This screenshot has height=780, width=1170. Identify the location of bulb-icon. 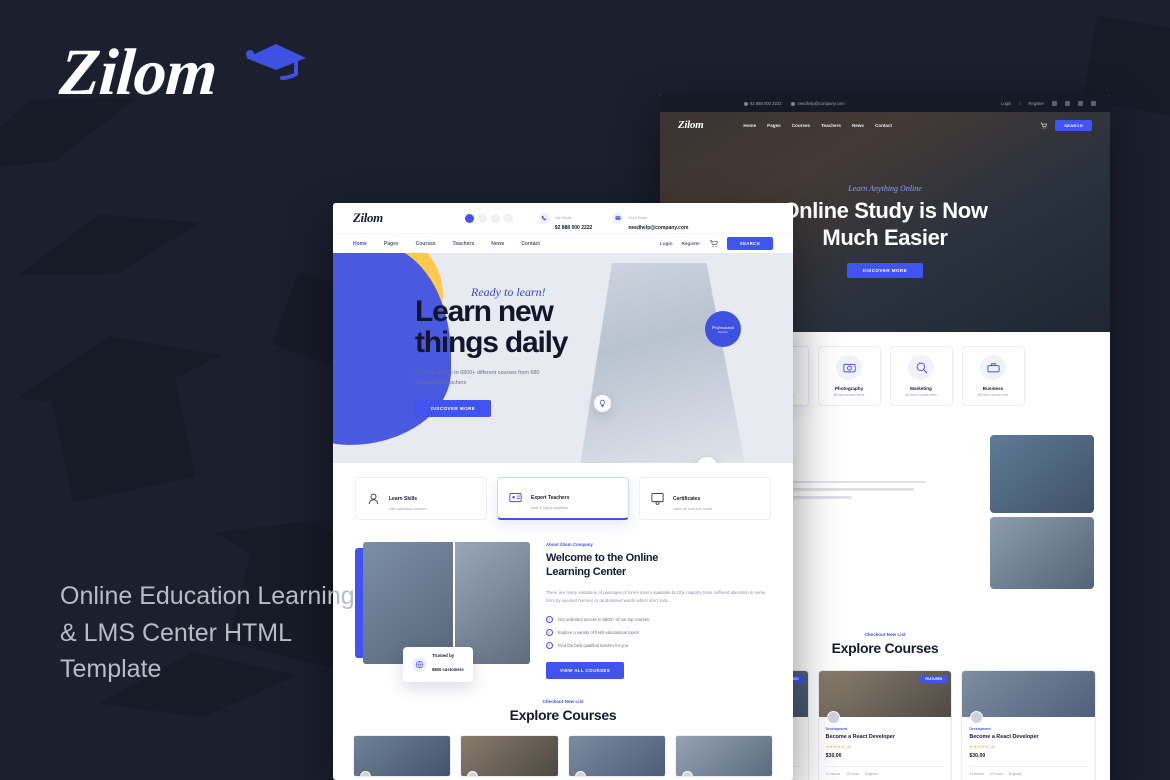
(602, 403).